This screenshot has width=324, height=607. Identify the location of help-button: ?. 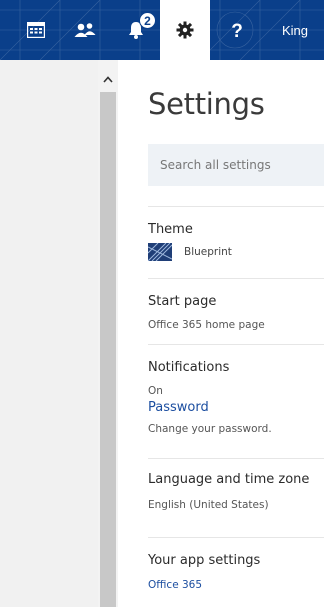
(237, 30).